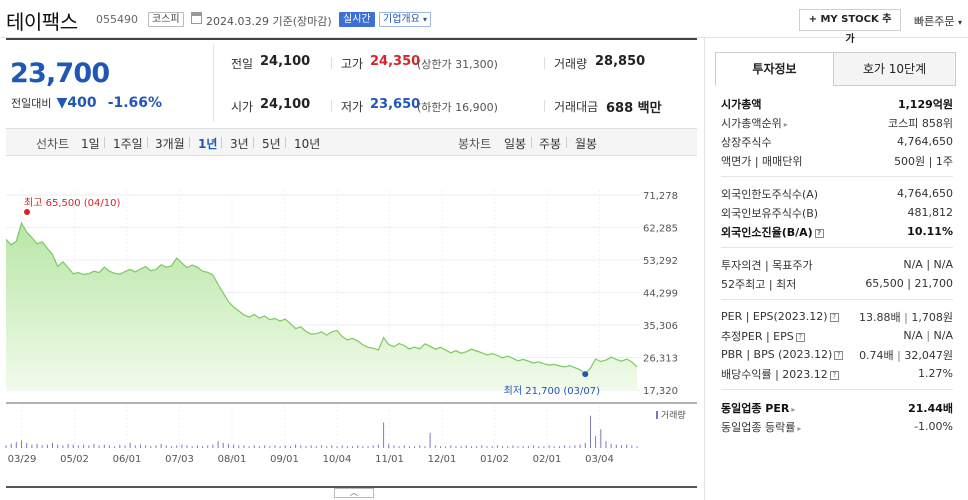 The width and height of the screenshot is (968, 500). I want to click on candle-tab-monthly: 월봉, so click(586, 143).